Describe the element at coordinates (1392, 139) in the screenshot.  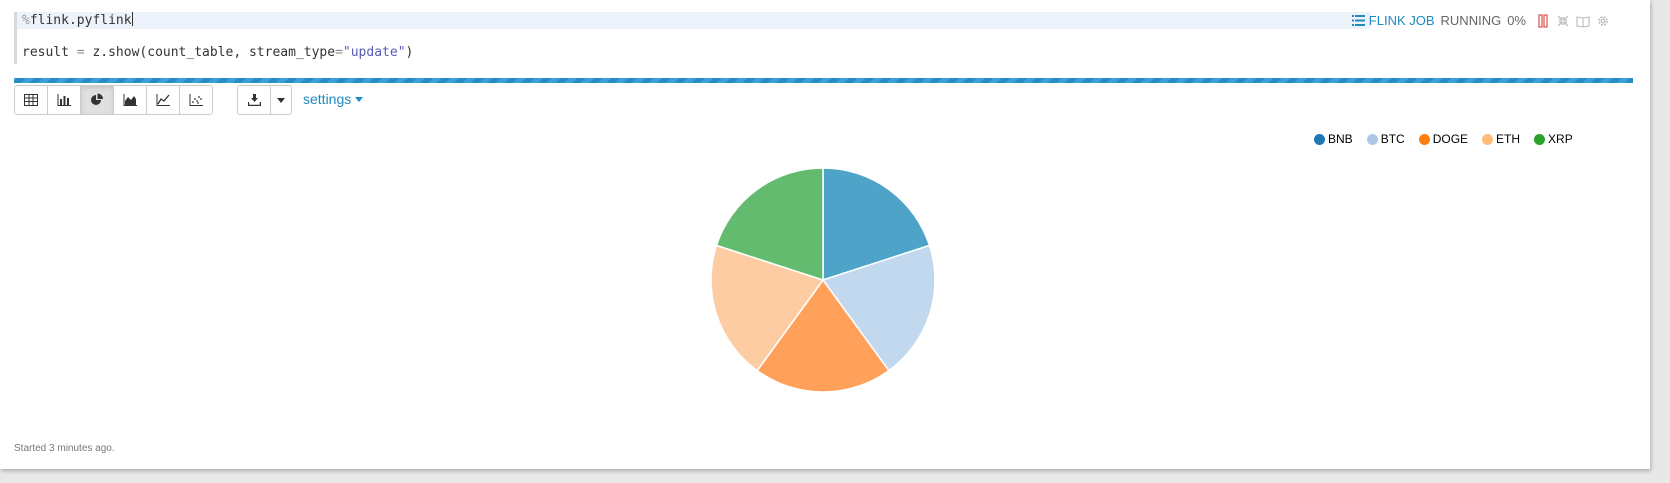
I see `legend-label: BTC` at that location.